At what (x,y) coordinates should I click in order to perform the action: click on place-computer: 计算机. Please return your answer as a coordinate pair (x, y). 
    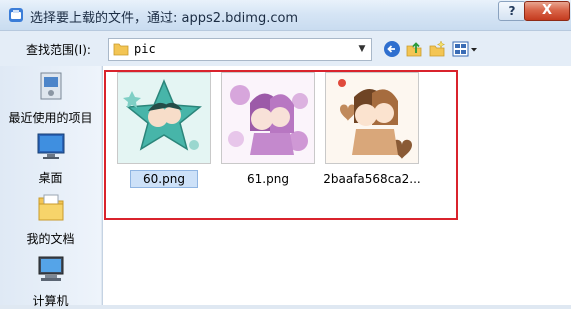
    Looking at the image, I should click on (50, 281).